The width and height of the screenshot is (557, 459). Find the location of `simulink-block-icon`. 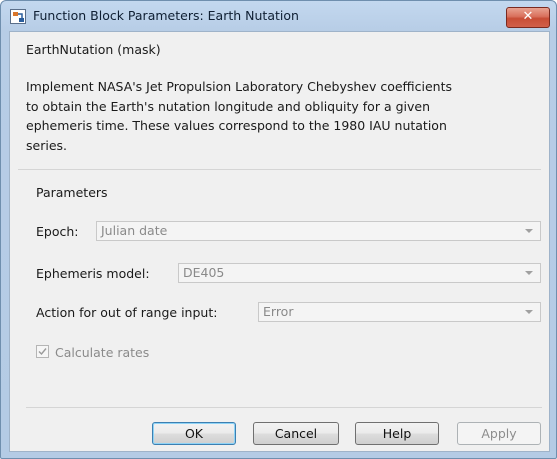

simulink-block-icon is located at coordinates (18, 16).